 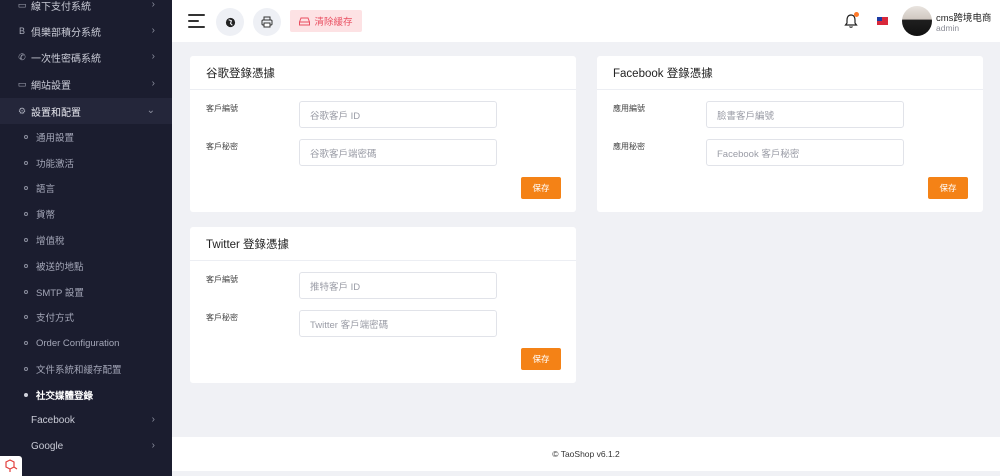 I want to click on sidebar-subitem-label: 被送的地點, so click(x=60, y=267).